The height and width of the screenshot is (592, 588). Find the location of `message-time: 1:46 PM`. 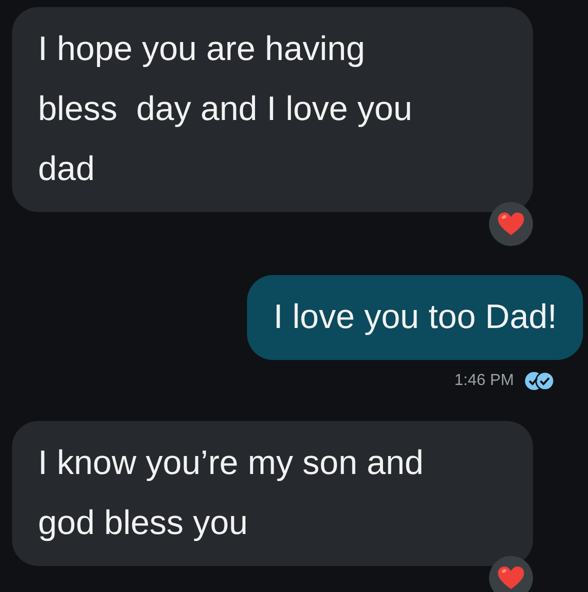

message-time: 1:46 PM is located at coordinates (484, 381).